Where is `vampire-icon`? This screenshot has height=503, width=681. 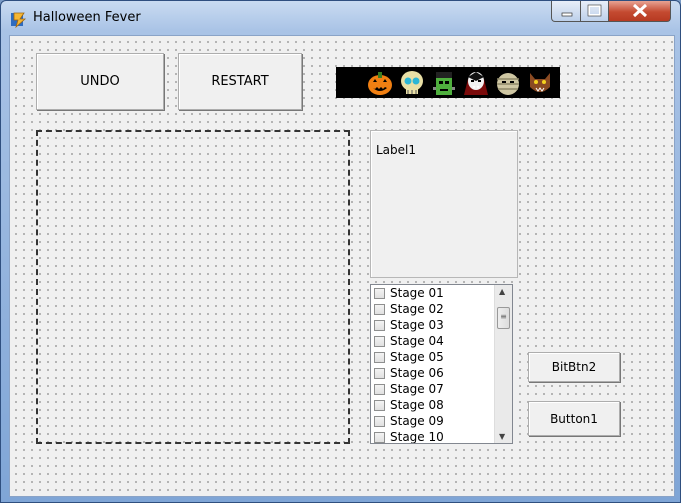 vampire-icon is located at coordinates (476, 83).